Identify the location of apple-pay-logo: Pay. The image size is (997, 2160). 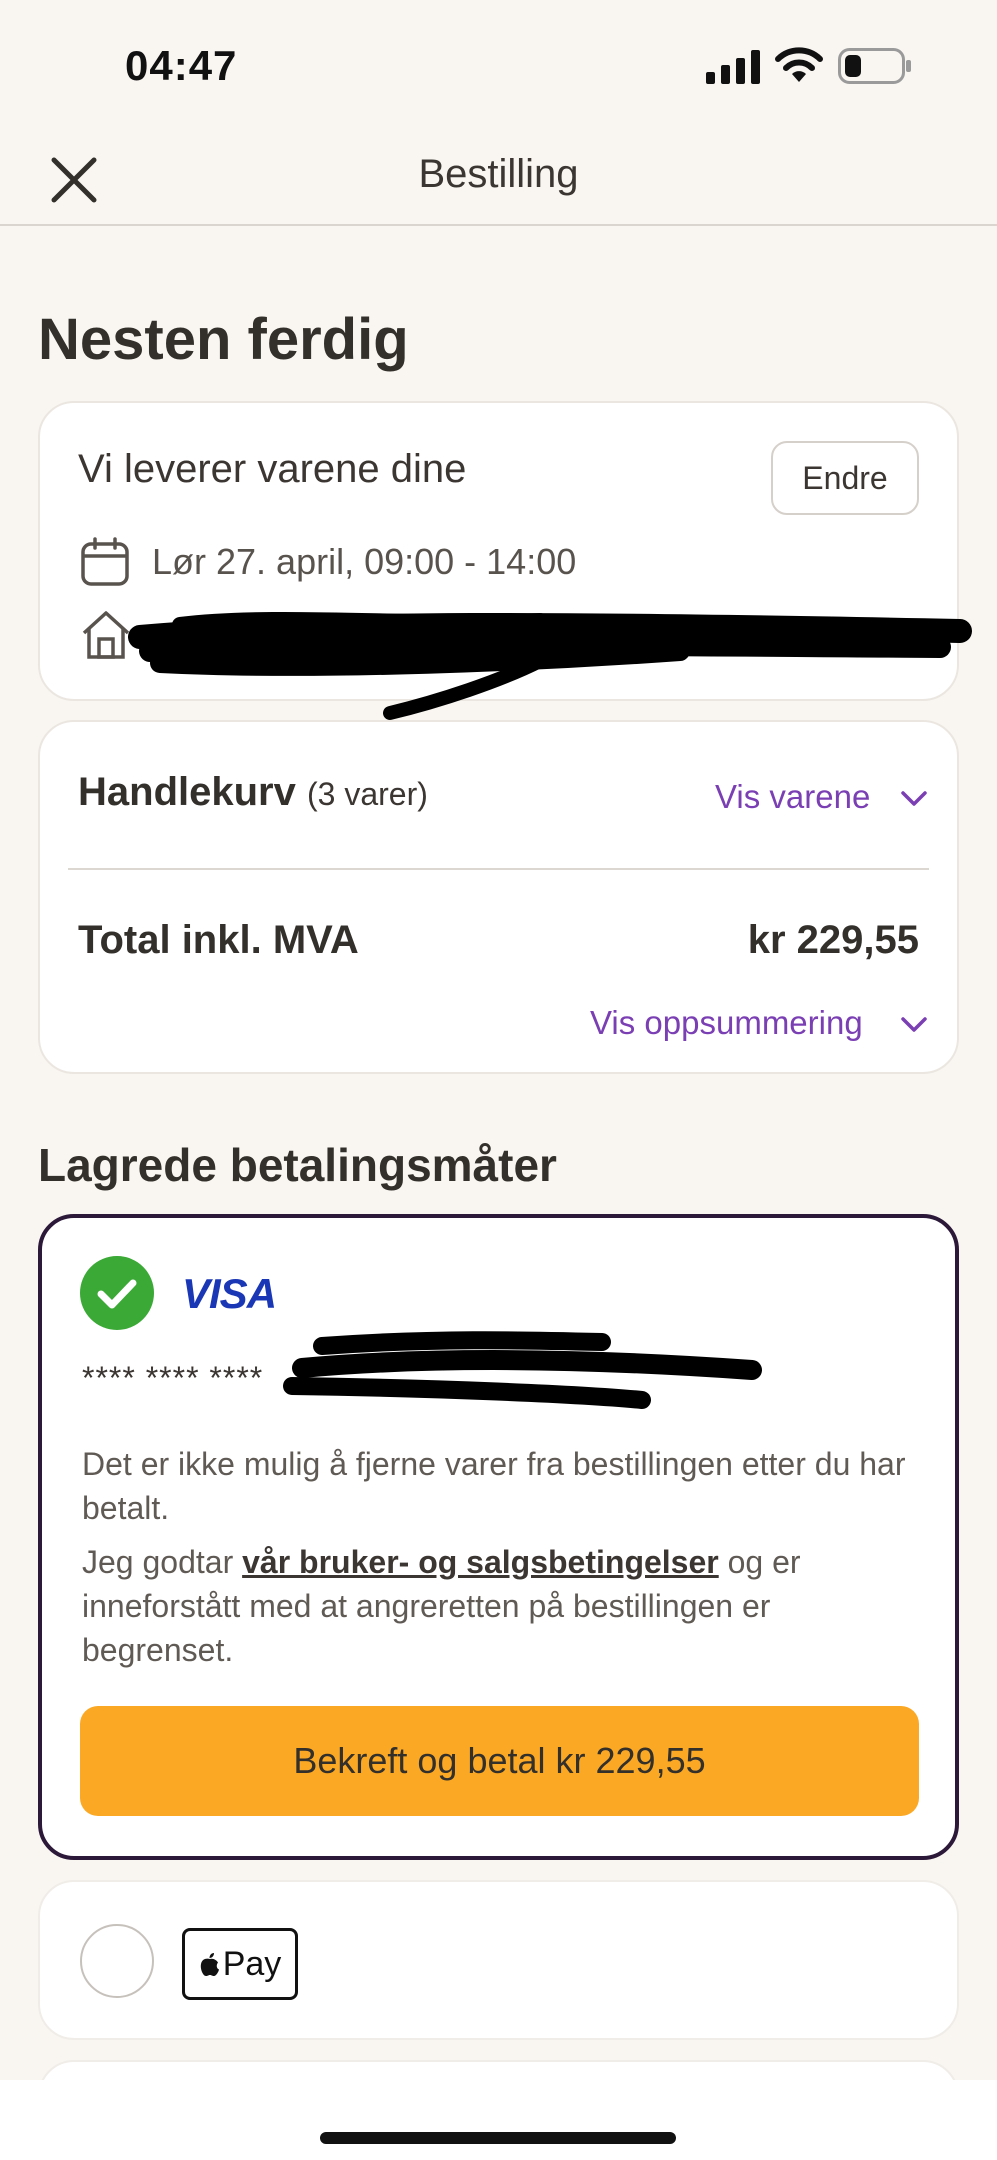
(240, 1964).